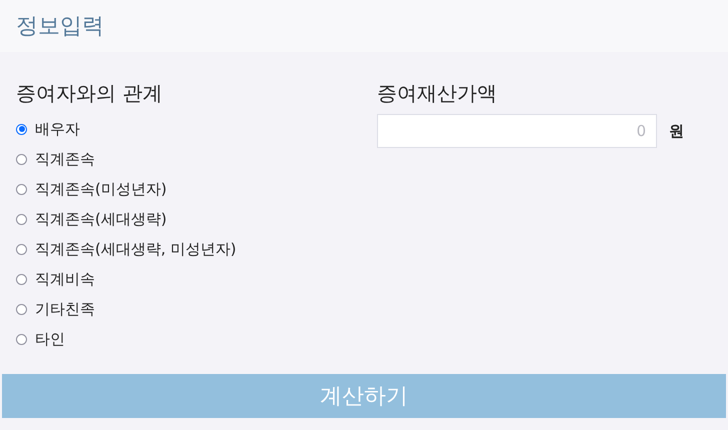  What do you see at coordinates (57, 129) in the screenshot?
I see `radio-label: 배우자` at bounding box center [57, 129].